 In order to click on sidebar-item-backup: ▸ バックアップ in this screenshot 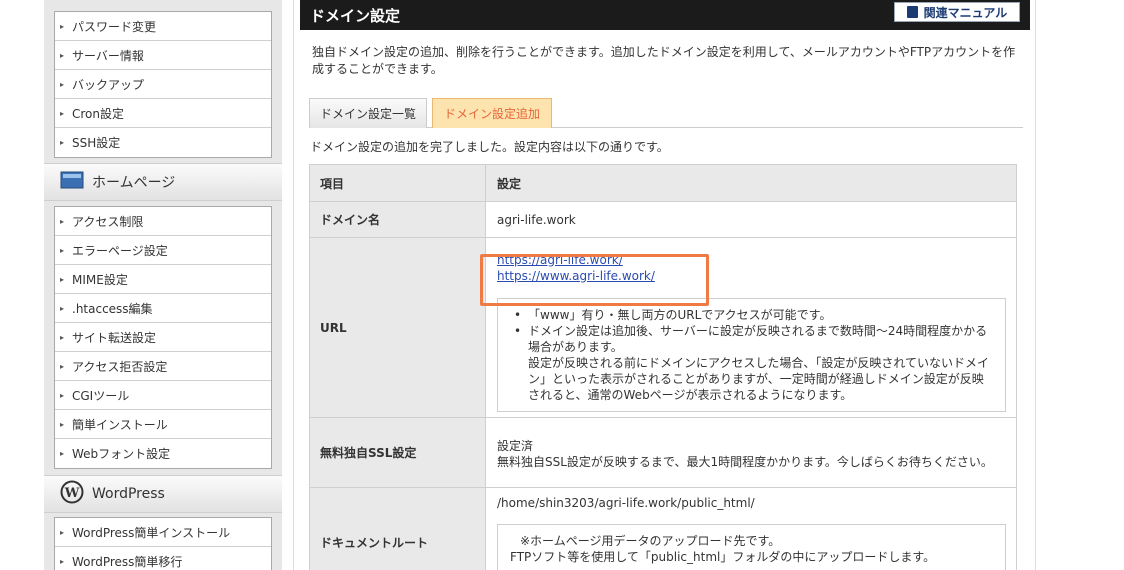, I will do `click(163, 84)`.